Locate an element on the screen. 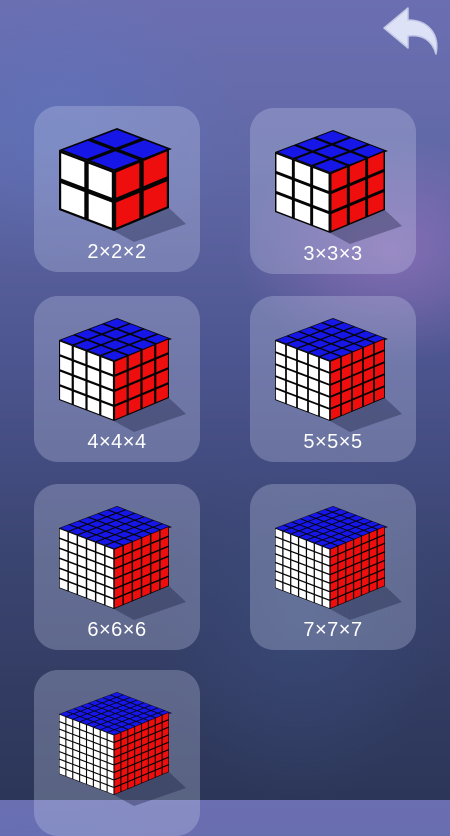 The image size is (450, 836). puzzle-label: 7×7×7 is located at coordinates (333, 630).